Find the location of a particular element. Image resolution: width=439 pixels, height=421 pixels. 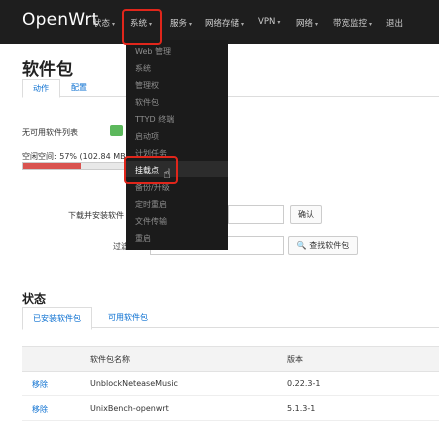

dropdown-item-reboot: 重启 is located at coordinates (143, 238).